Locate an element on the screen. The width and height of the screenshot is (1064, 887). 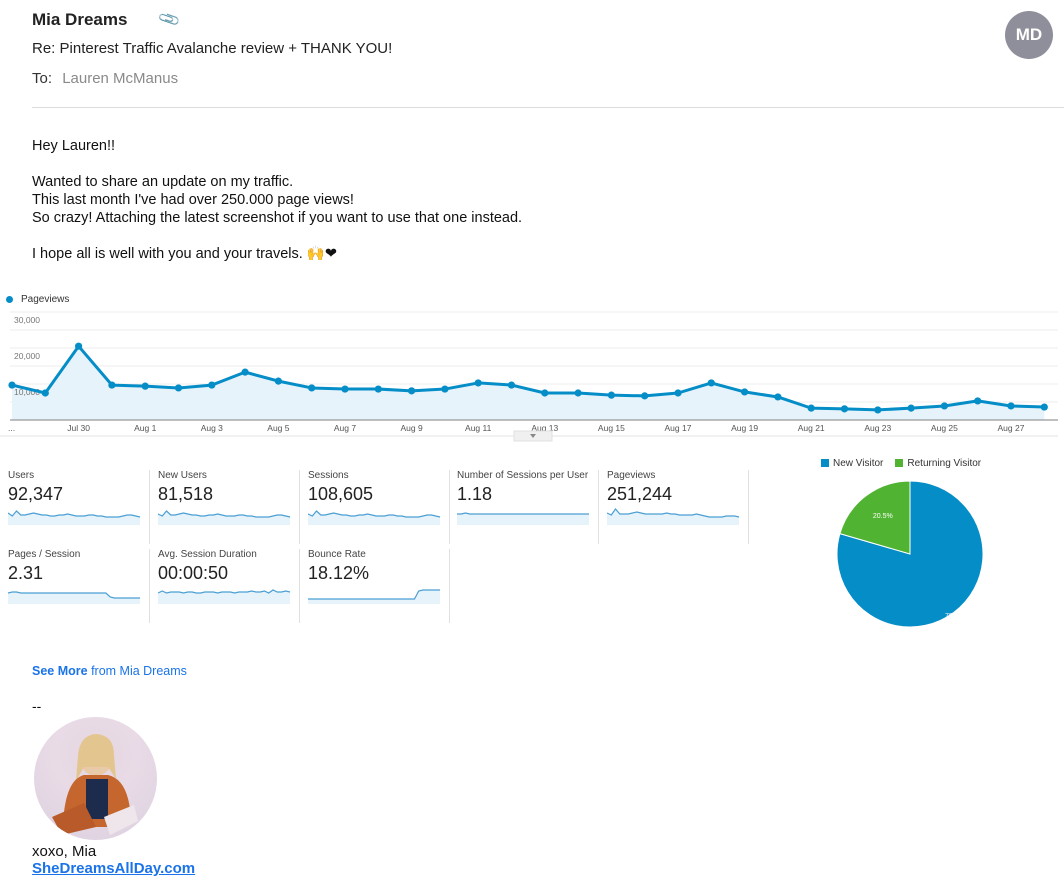
sparkline-line is located at coordinates (523, 513).